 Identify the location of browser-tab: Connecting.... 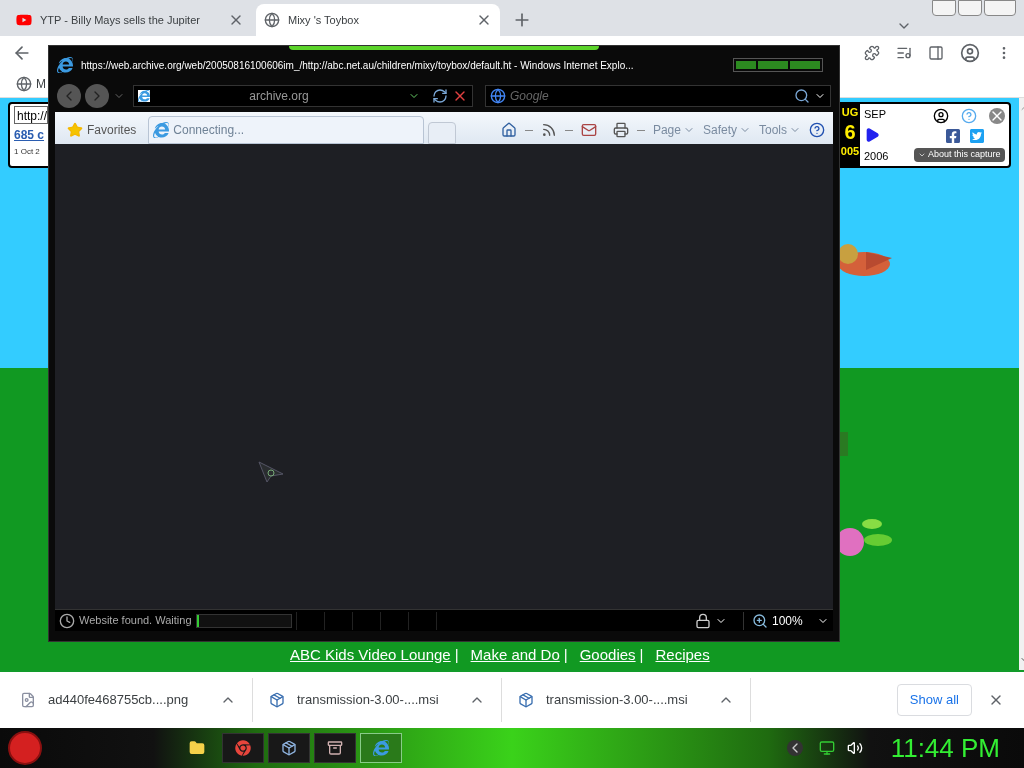
(286, 130).